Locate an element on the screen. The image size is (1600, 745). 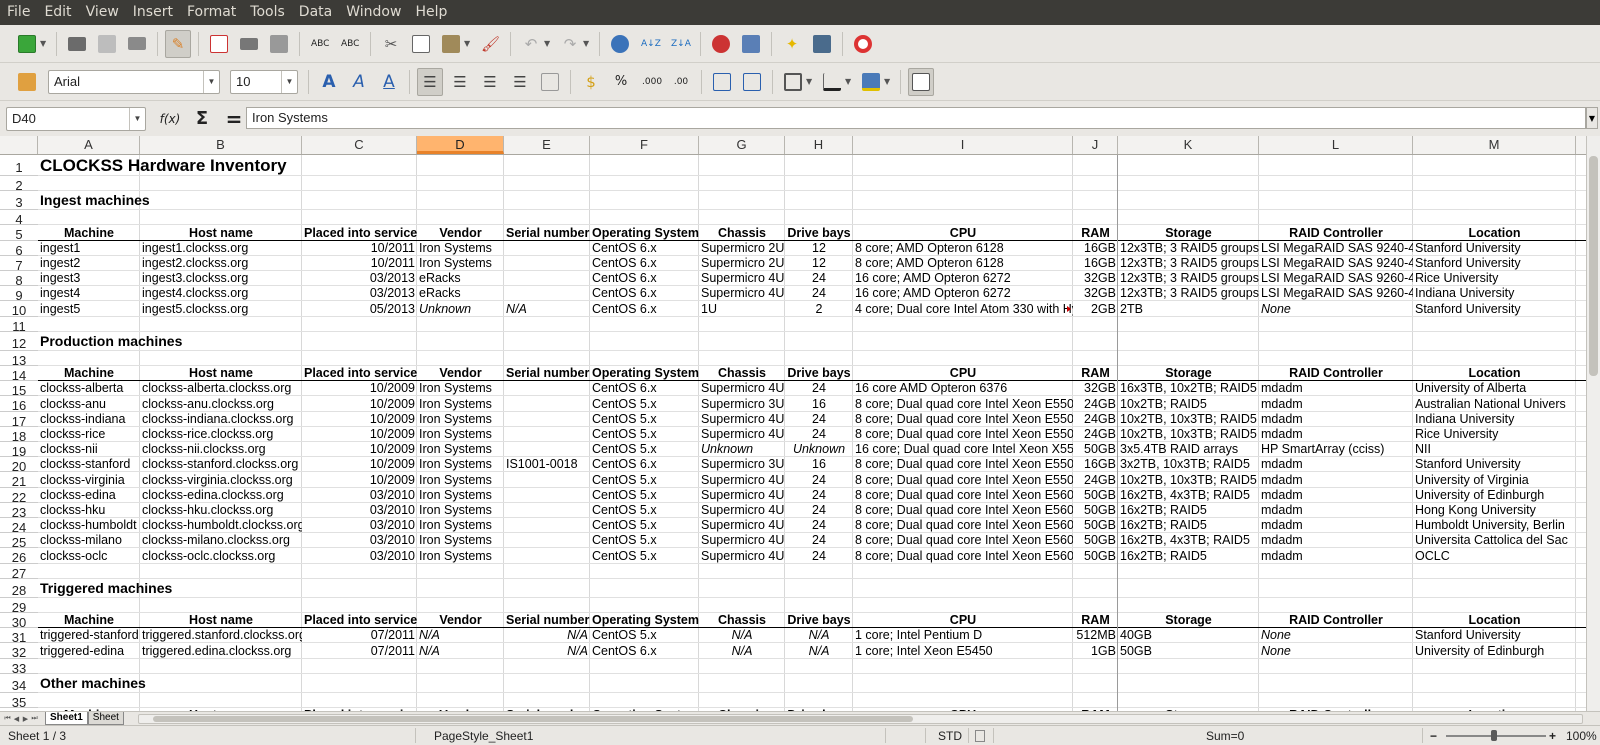
cell-j9: 32GB is located at coordinates (1095, 293).